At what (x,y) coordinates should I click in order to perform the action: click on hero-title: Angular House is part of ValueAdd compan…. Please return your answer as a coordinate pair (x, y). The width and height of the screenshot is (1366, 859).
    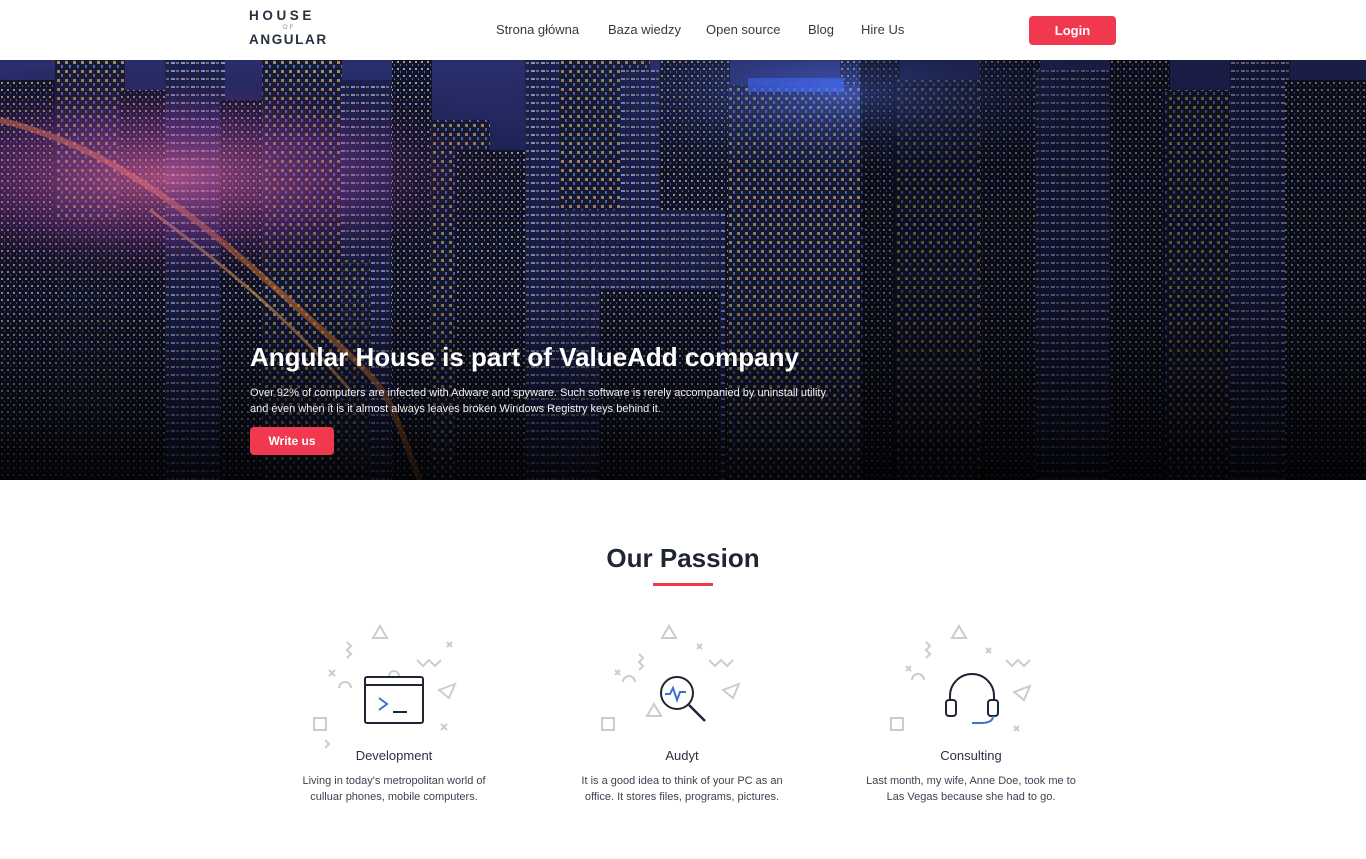
    Looking at the image, I should click on (524, 357).